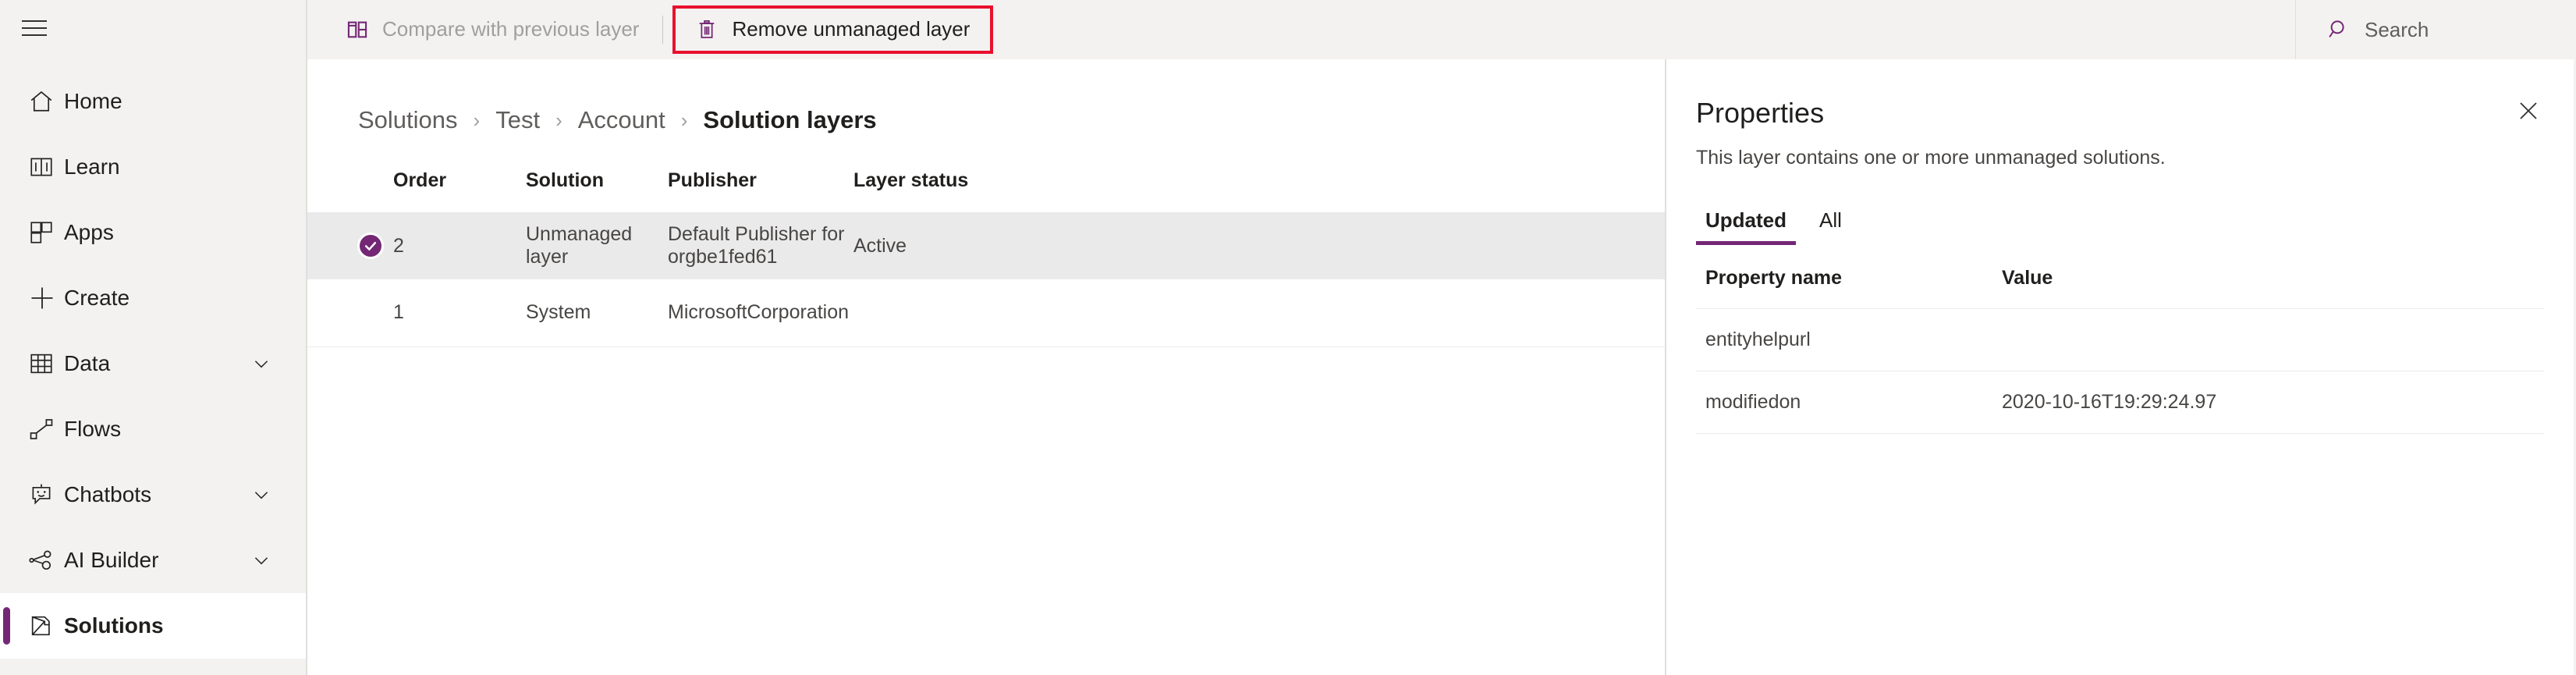 The width and height of the screenshot is (2576, 675). Describe the element at coordinates (153, 495) in the screenshot. I see `sidebar-item-chatbots: Chatbots` at that location.